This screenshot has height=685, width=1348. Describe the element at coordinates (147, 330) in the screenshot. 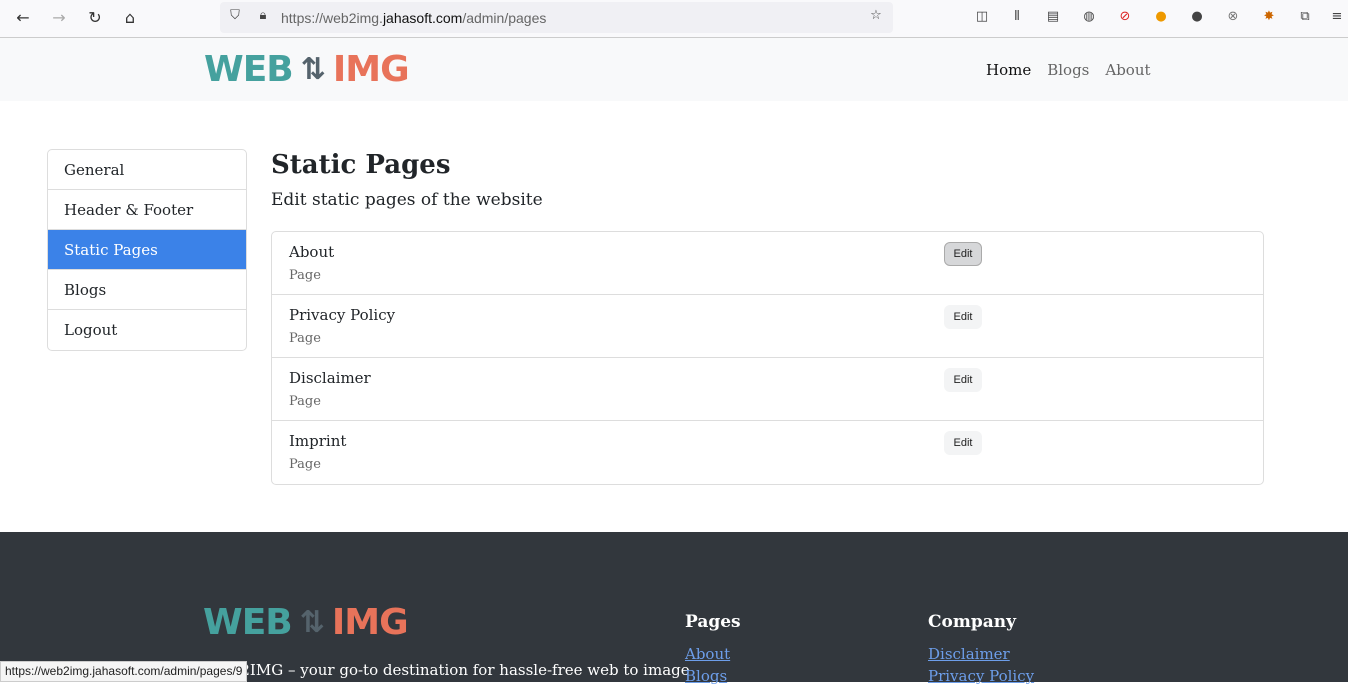

I see `sidebar-item-logout: Logout` at that location.